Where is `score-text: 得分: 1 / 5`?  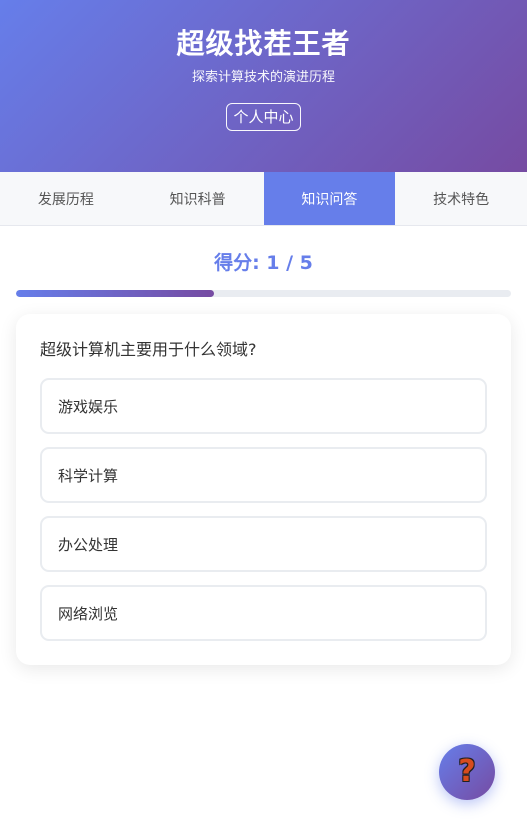
score-text: 得分: 1 / 5 is located at coordinates (263, 263).